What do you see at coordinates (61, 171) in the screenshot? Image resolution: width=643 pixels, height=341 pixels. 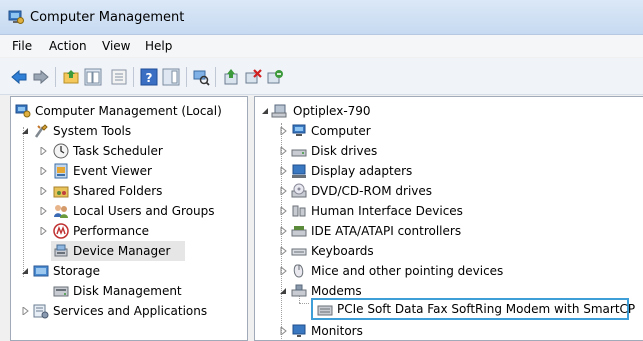 I see `event-viewer-icon` at bounding box center [61, 171].